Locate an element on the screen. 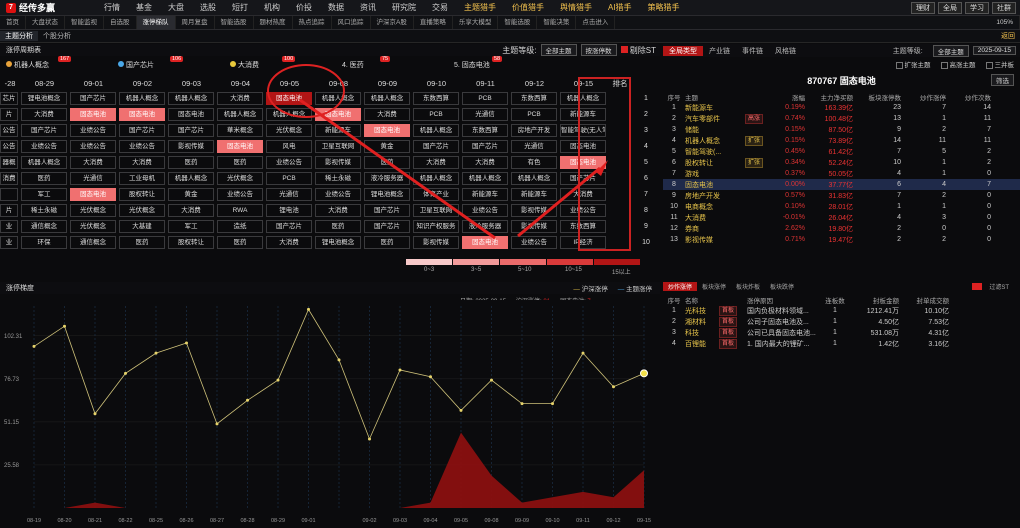  grid-cell: 通信概念 is located at coordinates (44, 226).